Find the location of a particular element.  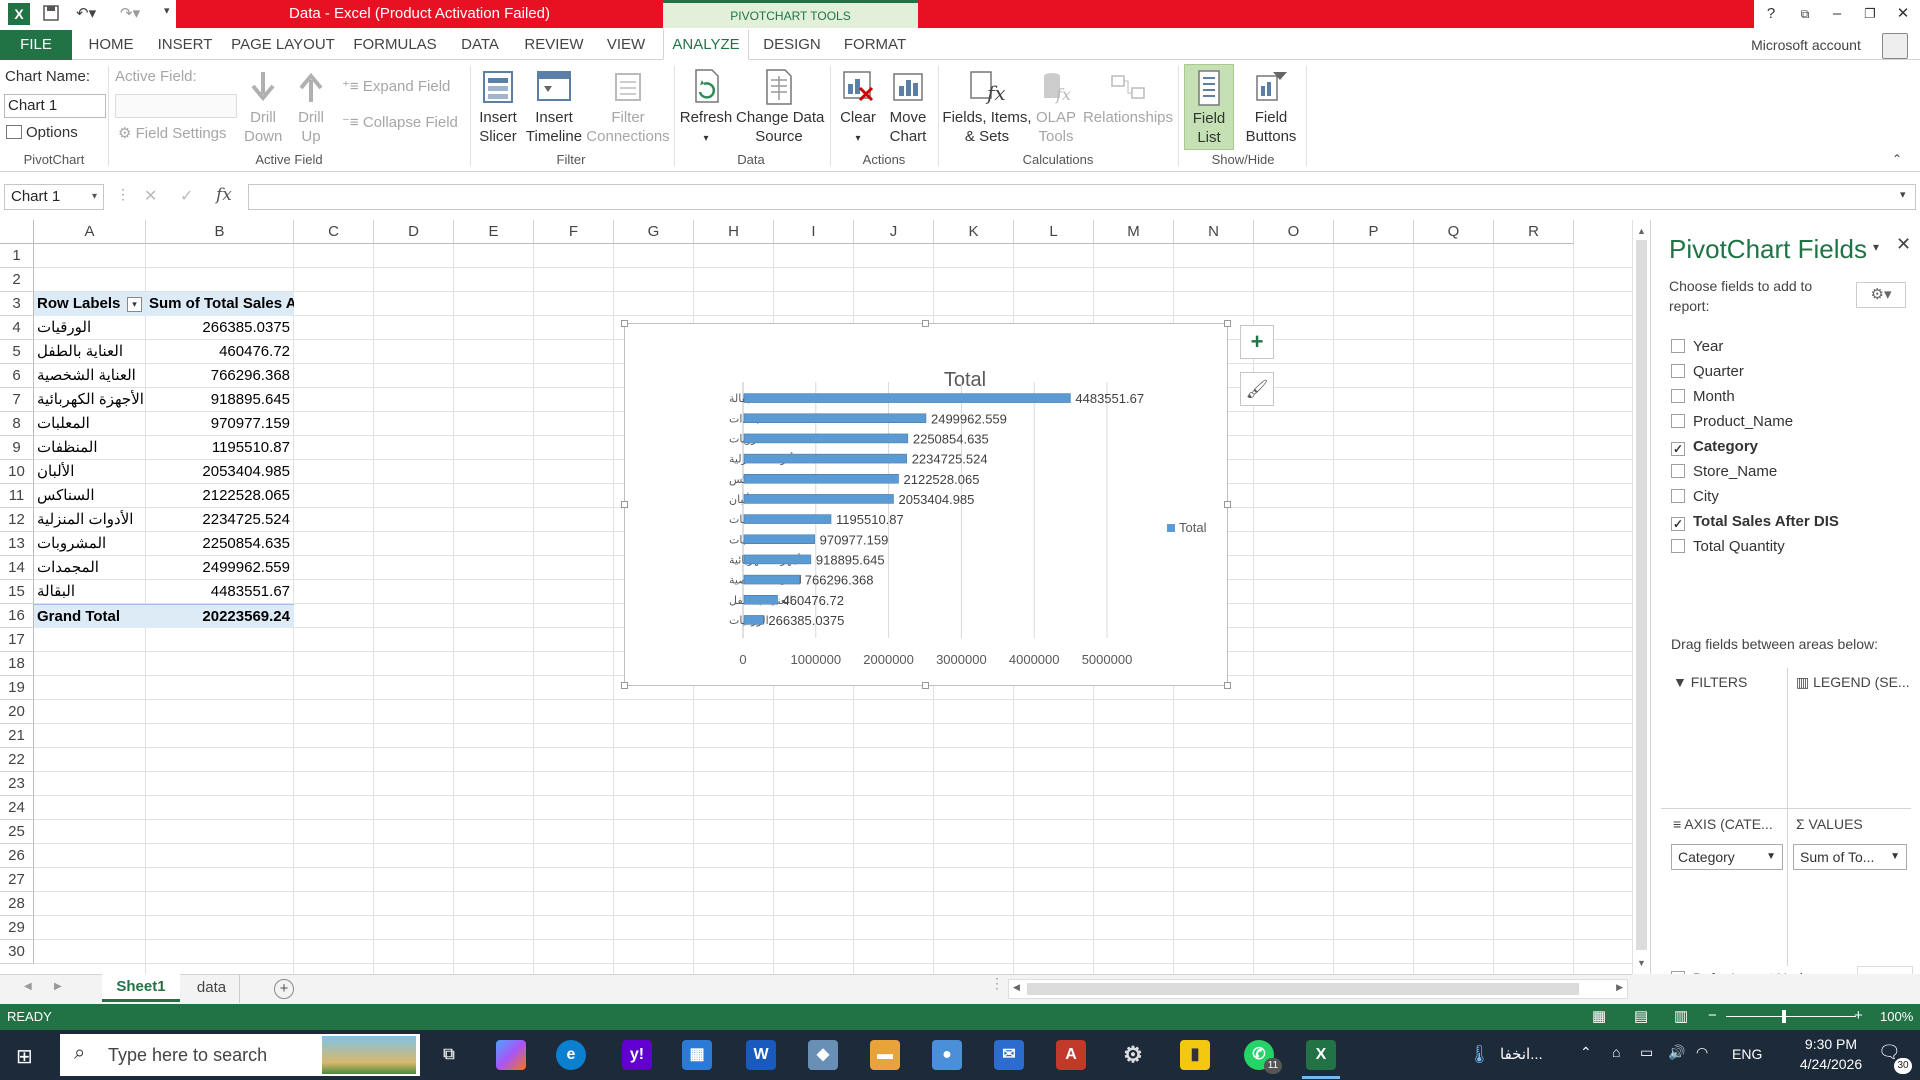

column-header: Q is located at coordinates (1454, 232).